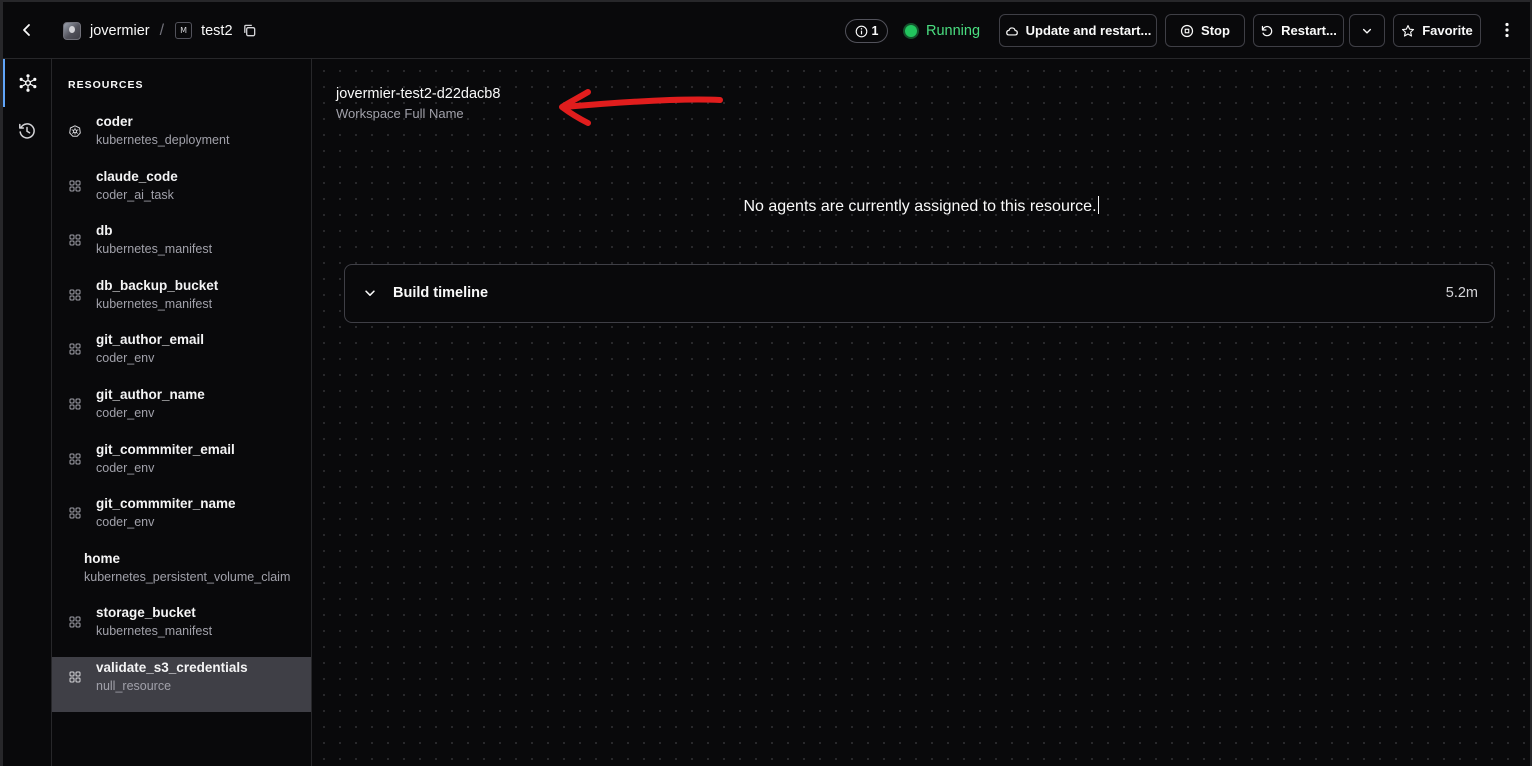 The width and height of the screenshot is (1532, 766). What do you see at coordinates (120, 31) in the screenshot?
I see `owner-link: jovermier` at bounding box center [120, 31].